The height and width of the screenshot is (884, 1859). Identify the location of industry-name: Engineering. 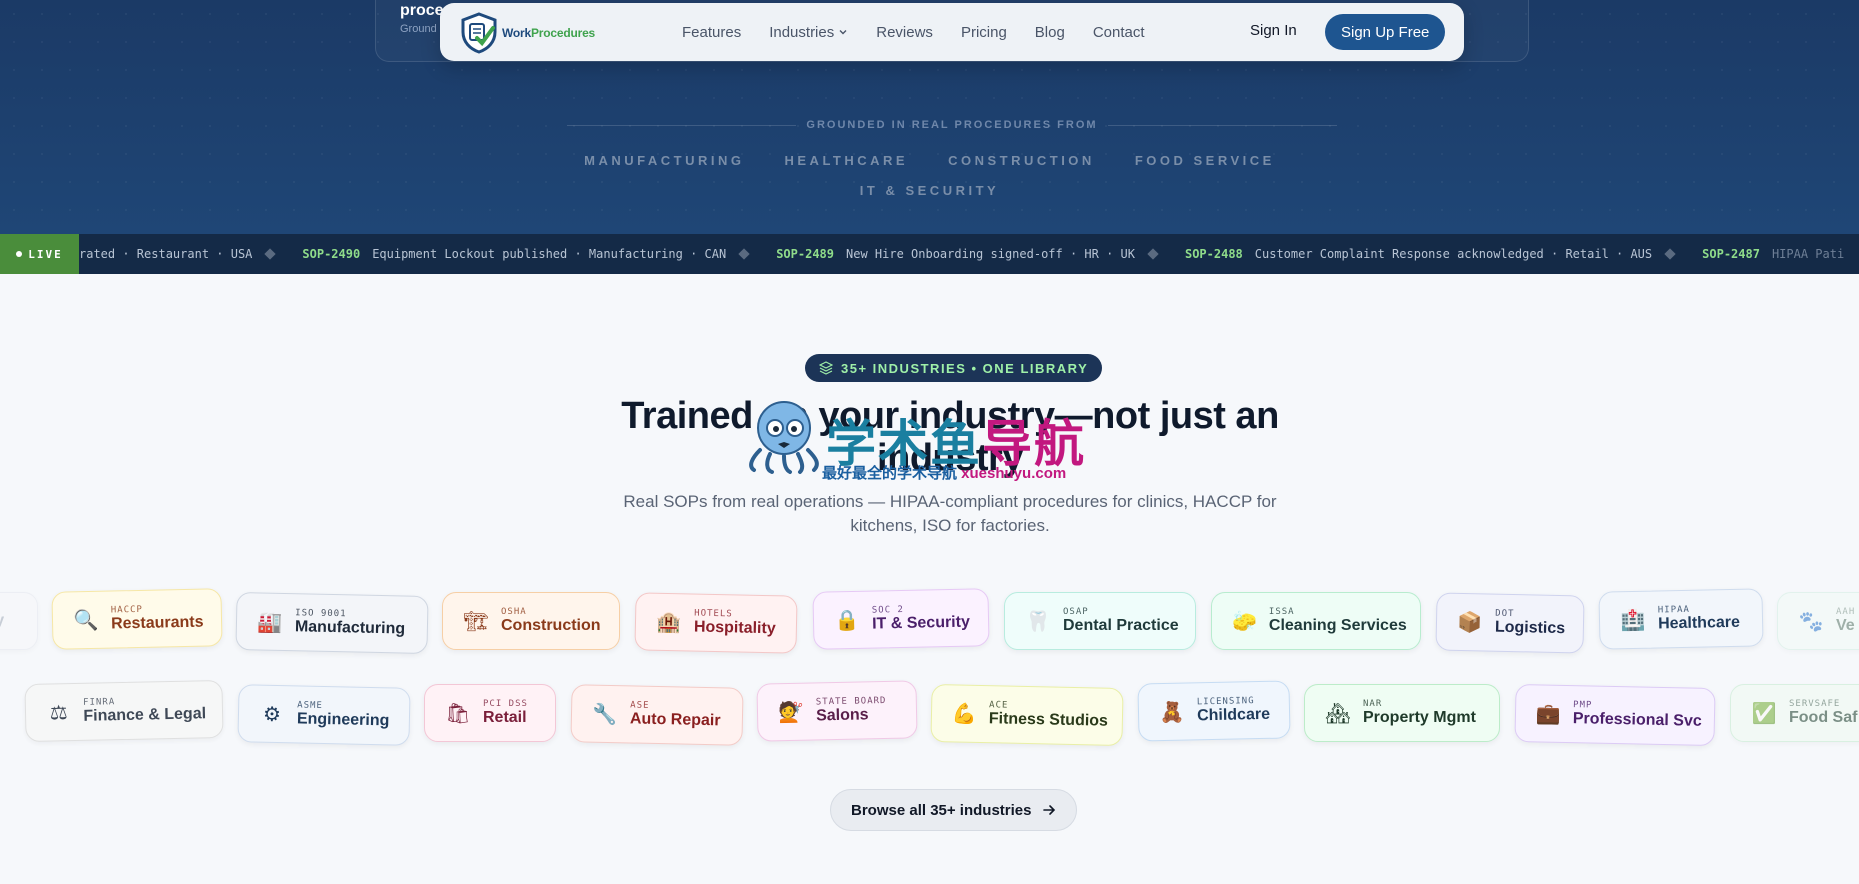
(343, 720).